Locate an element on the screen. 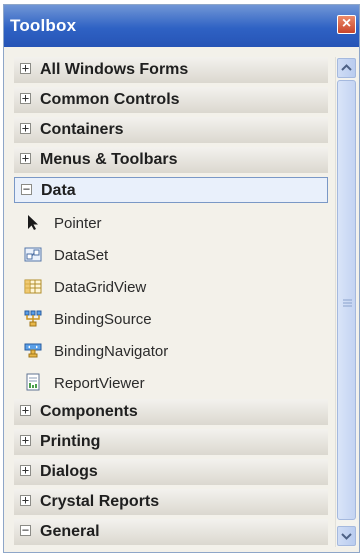 This screenshot has height=557, width=363. category-menus-and-toolbars: + Menus & Toolbars is located at coordinates (171, 160).